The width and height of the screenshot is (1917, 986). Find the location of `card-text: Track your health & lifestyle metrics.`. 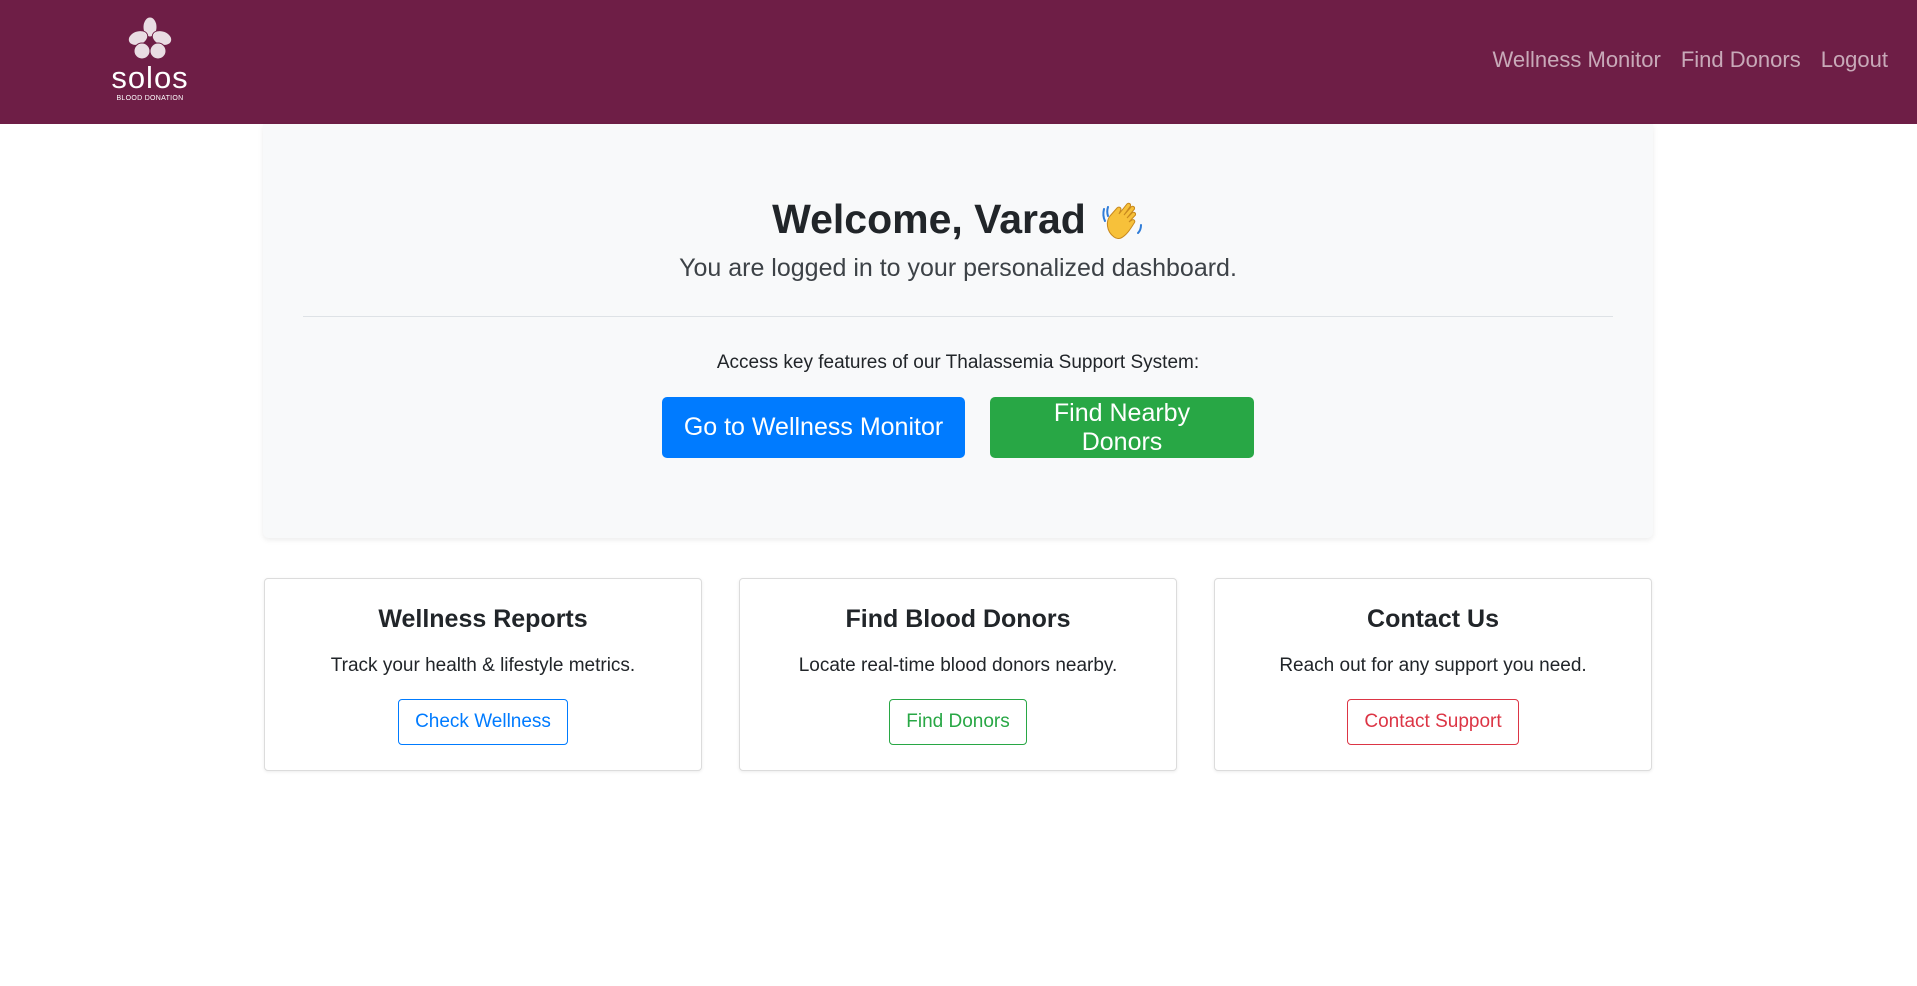

card-text: Track your health & lifestyle metrics. is located at coordinates (483, 665).